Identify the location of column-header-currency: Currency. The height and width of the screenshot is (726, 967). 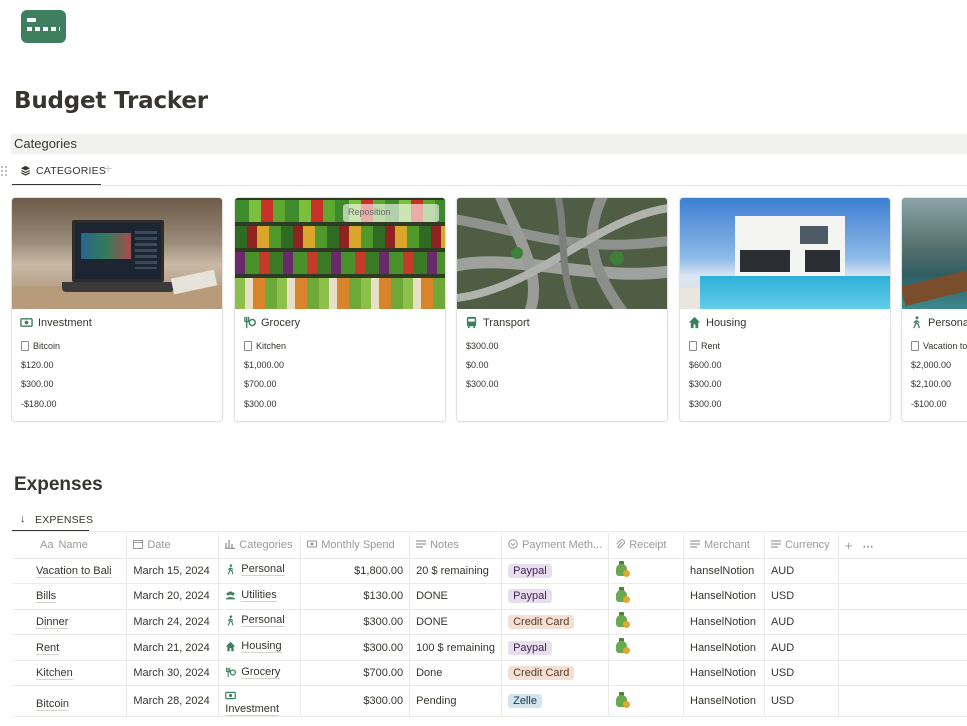
(801, 546).